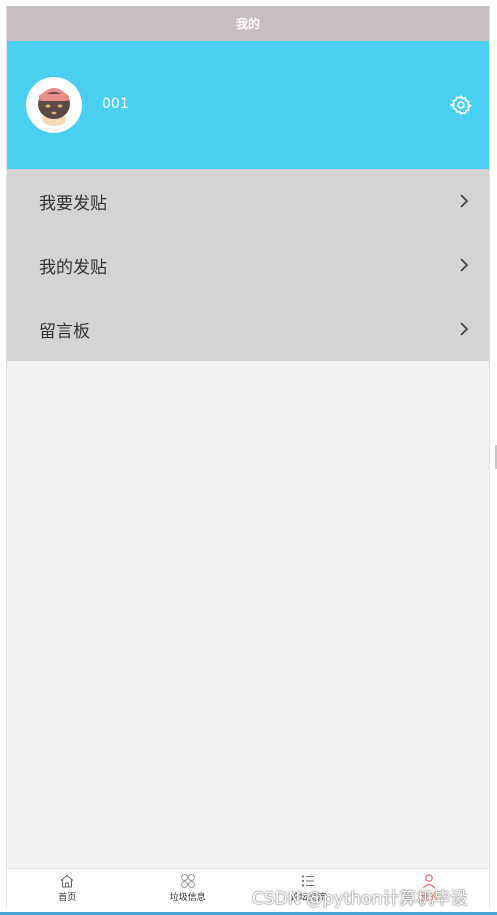  What do you see at coordinates (64, 331) in the screenshot?
I see `menu-item-label: 留言板` at bounding box center [64, 331].